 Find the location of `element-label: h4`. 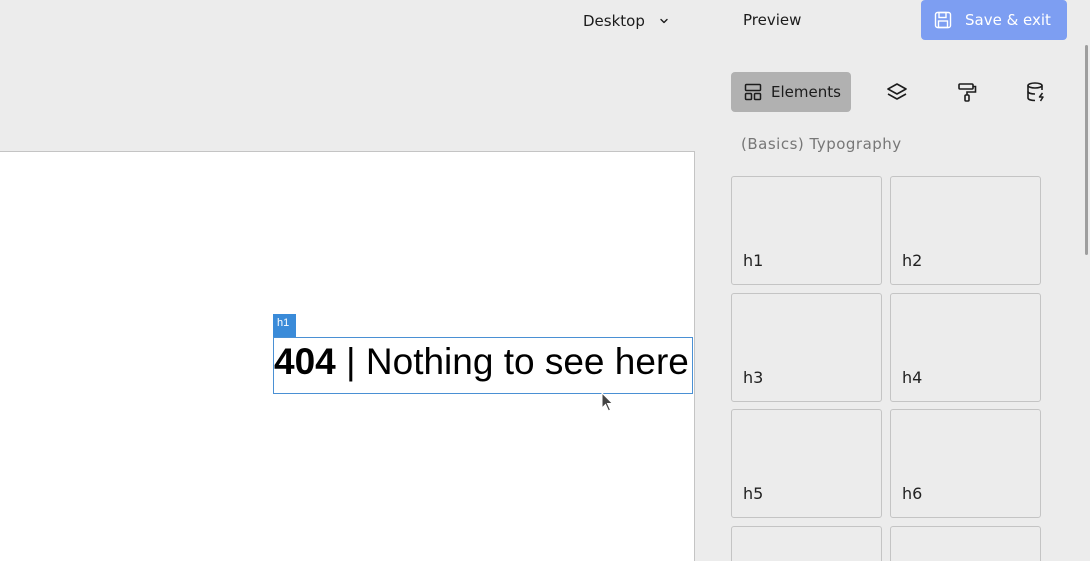

element-label: h4 is located at coordinates (912, 377).